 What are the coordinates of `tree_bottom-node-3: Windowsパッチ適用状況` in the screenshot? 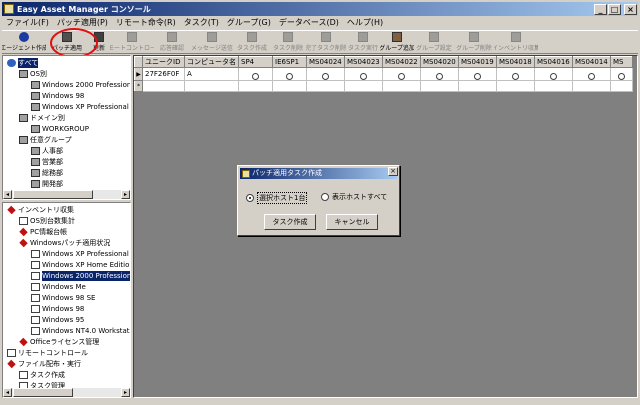 It's located at (64, 243).